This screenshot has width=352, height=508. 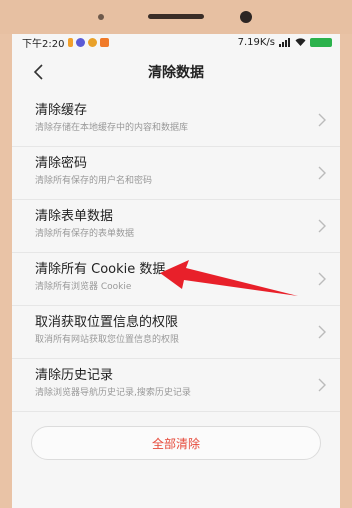 I want to click on footer-area: 全部清除, so click(x=176, y=436).